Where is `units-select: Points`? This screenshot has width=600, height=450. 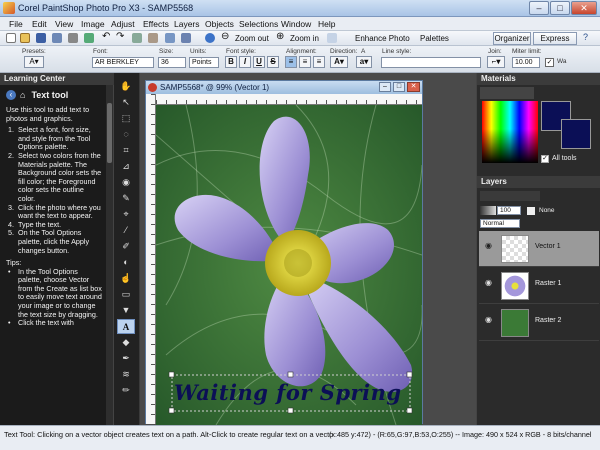
units-select: Points is located at coordinates (204, 62).